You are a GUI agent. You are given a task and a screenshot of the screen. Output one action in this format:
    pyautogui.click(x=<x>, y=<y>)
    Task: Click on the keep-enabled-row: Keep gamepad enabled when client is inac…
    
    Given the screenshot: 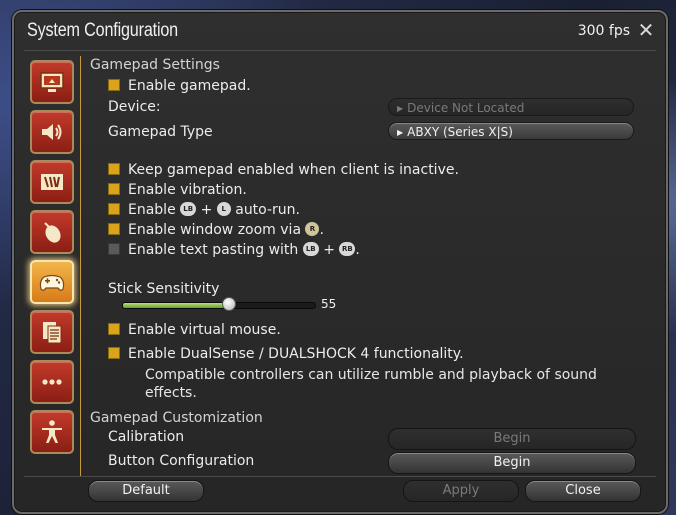 What is the action you would take?
    pyautogui.click(x=283, y=170)
    